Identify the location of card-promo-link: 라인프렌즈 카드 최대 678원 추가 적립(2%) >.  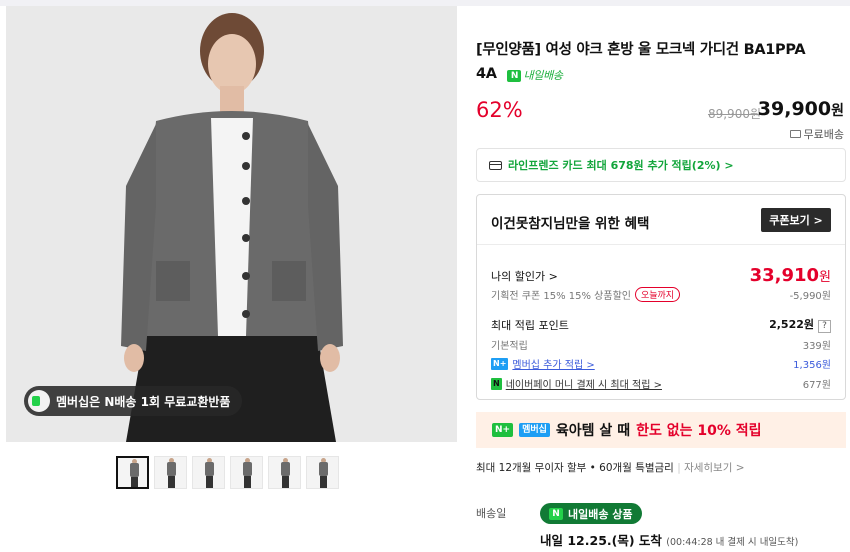
(661, 165).